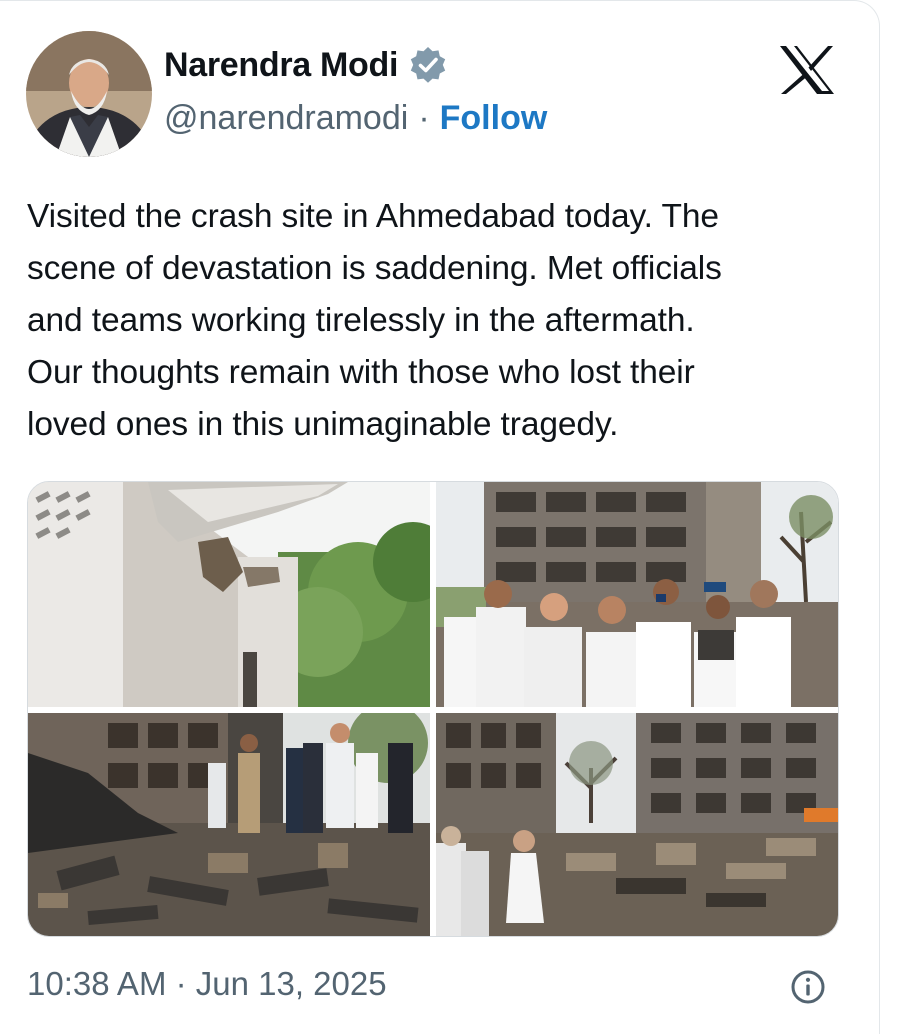  I want to click on info-icon, so click(808, 987).